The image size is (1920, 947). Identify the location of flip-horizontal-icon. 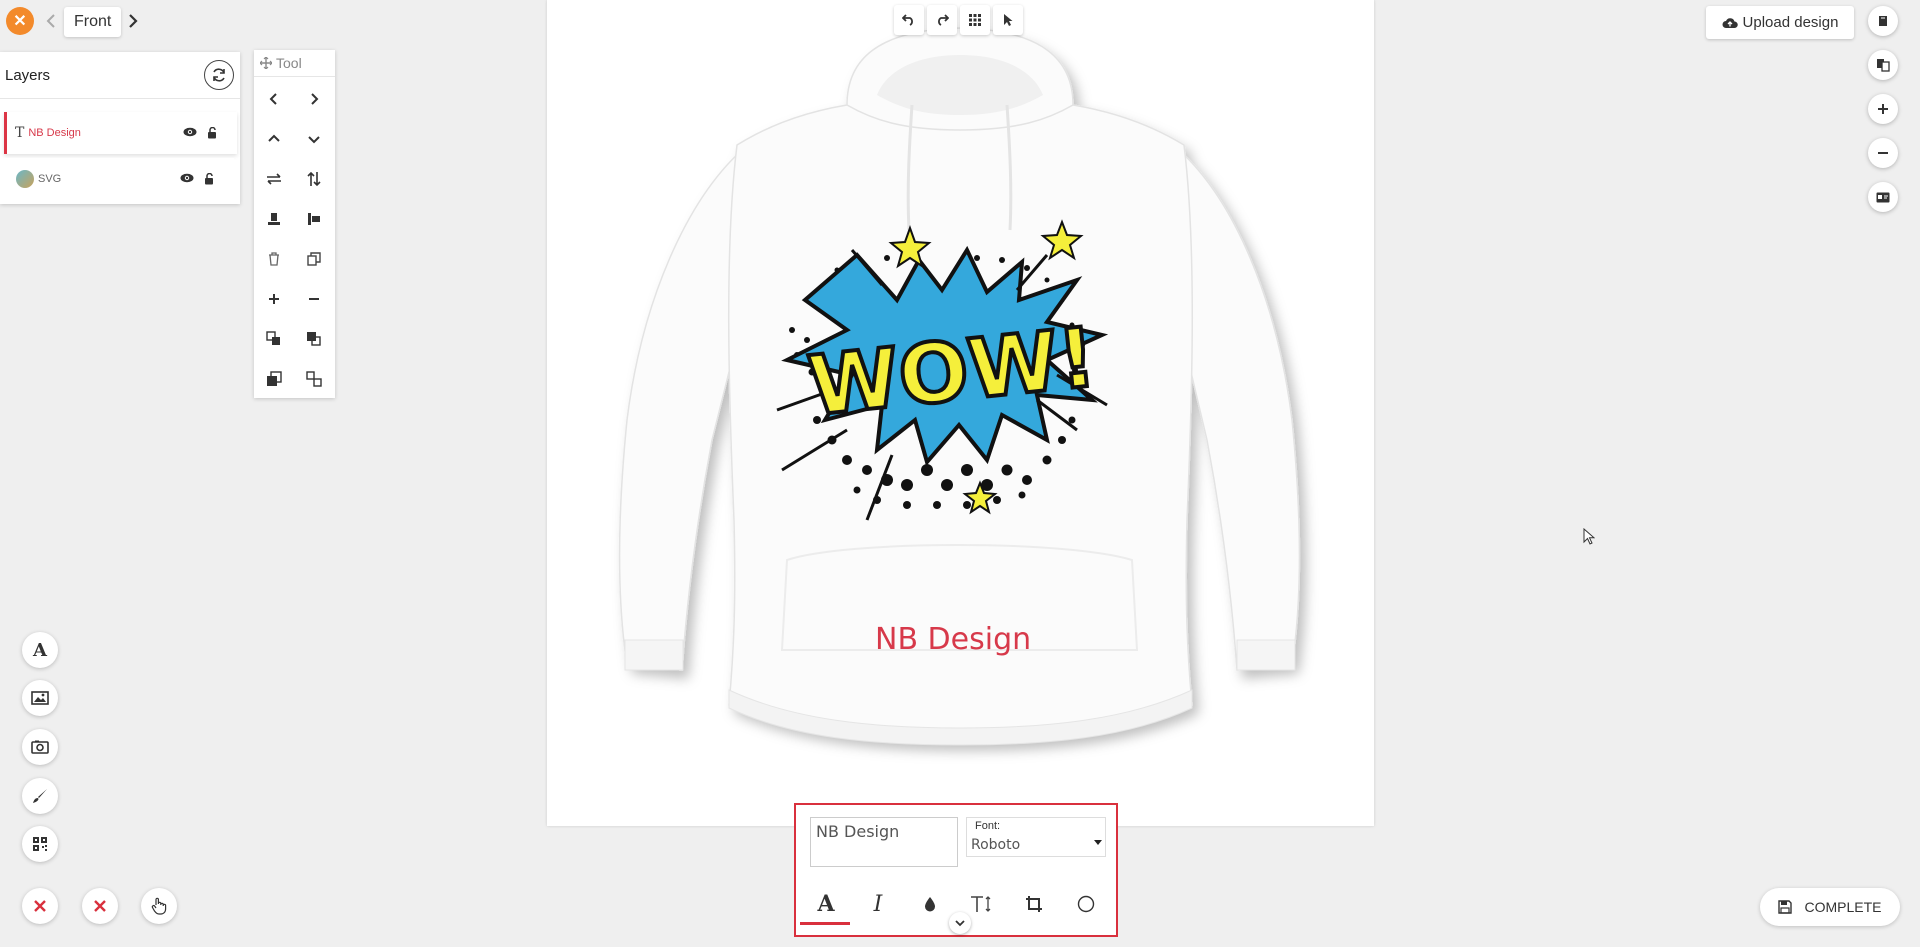
(274, 179).